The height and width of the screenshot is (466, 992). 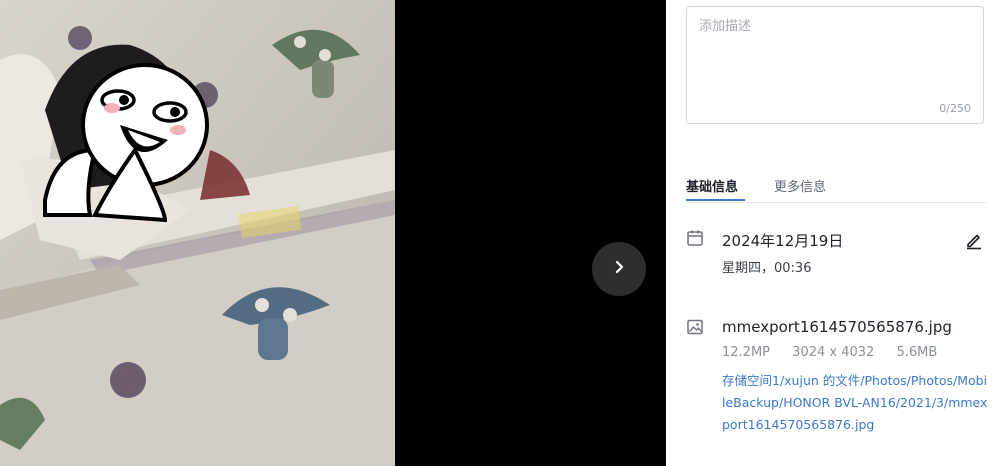 What do you see at coordinates (955, 108) in the screenshot?
I see `description-char-counter: 0/250` at bounding box center [955, 108].